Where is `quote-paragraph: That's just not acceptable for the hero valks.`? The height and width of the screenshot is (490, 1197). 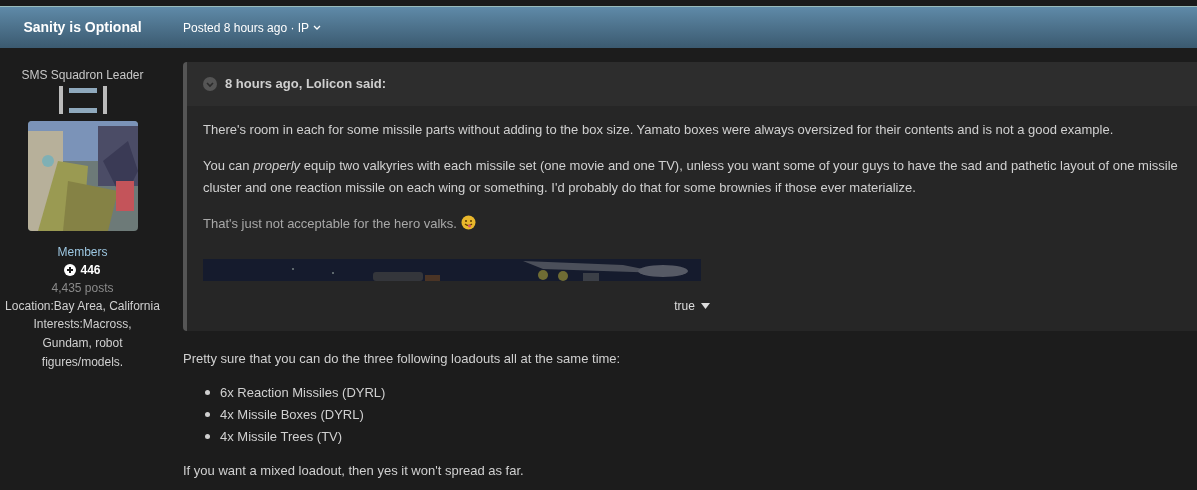
quote-paragraph: That's just not acceptable for the hero valks. is located at coordinates (330, 224).